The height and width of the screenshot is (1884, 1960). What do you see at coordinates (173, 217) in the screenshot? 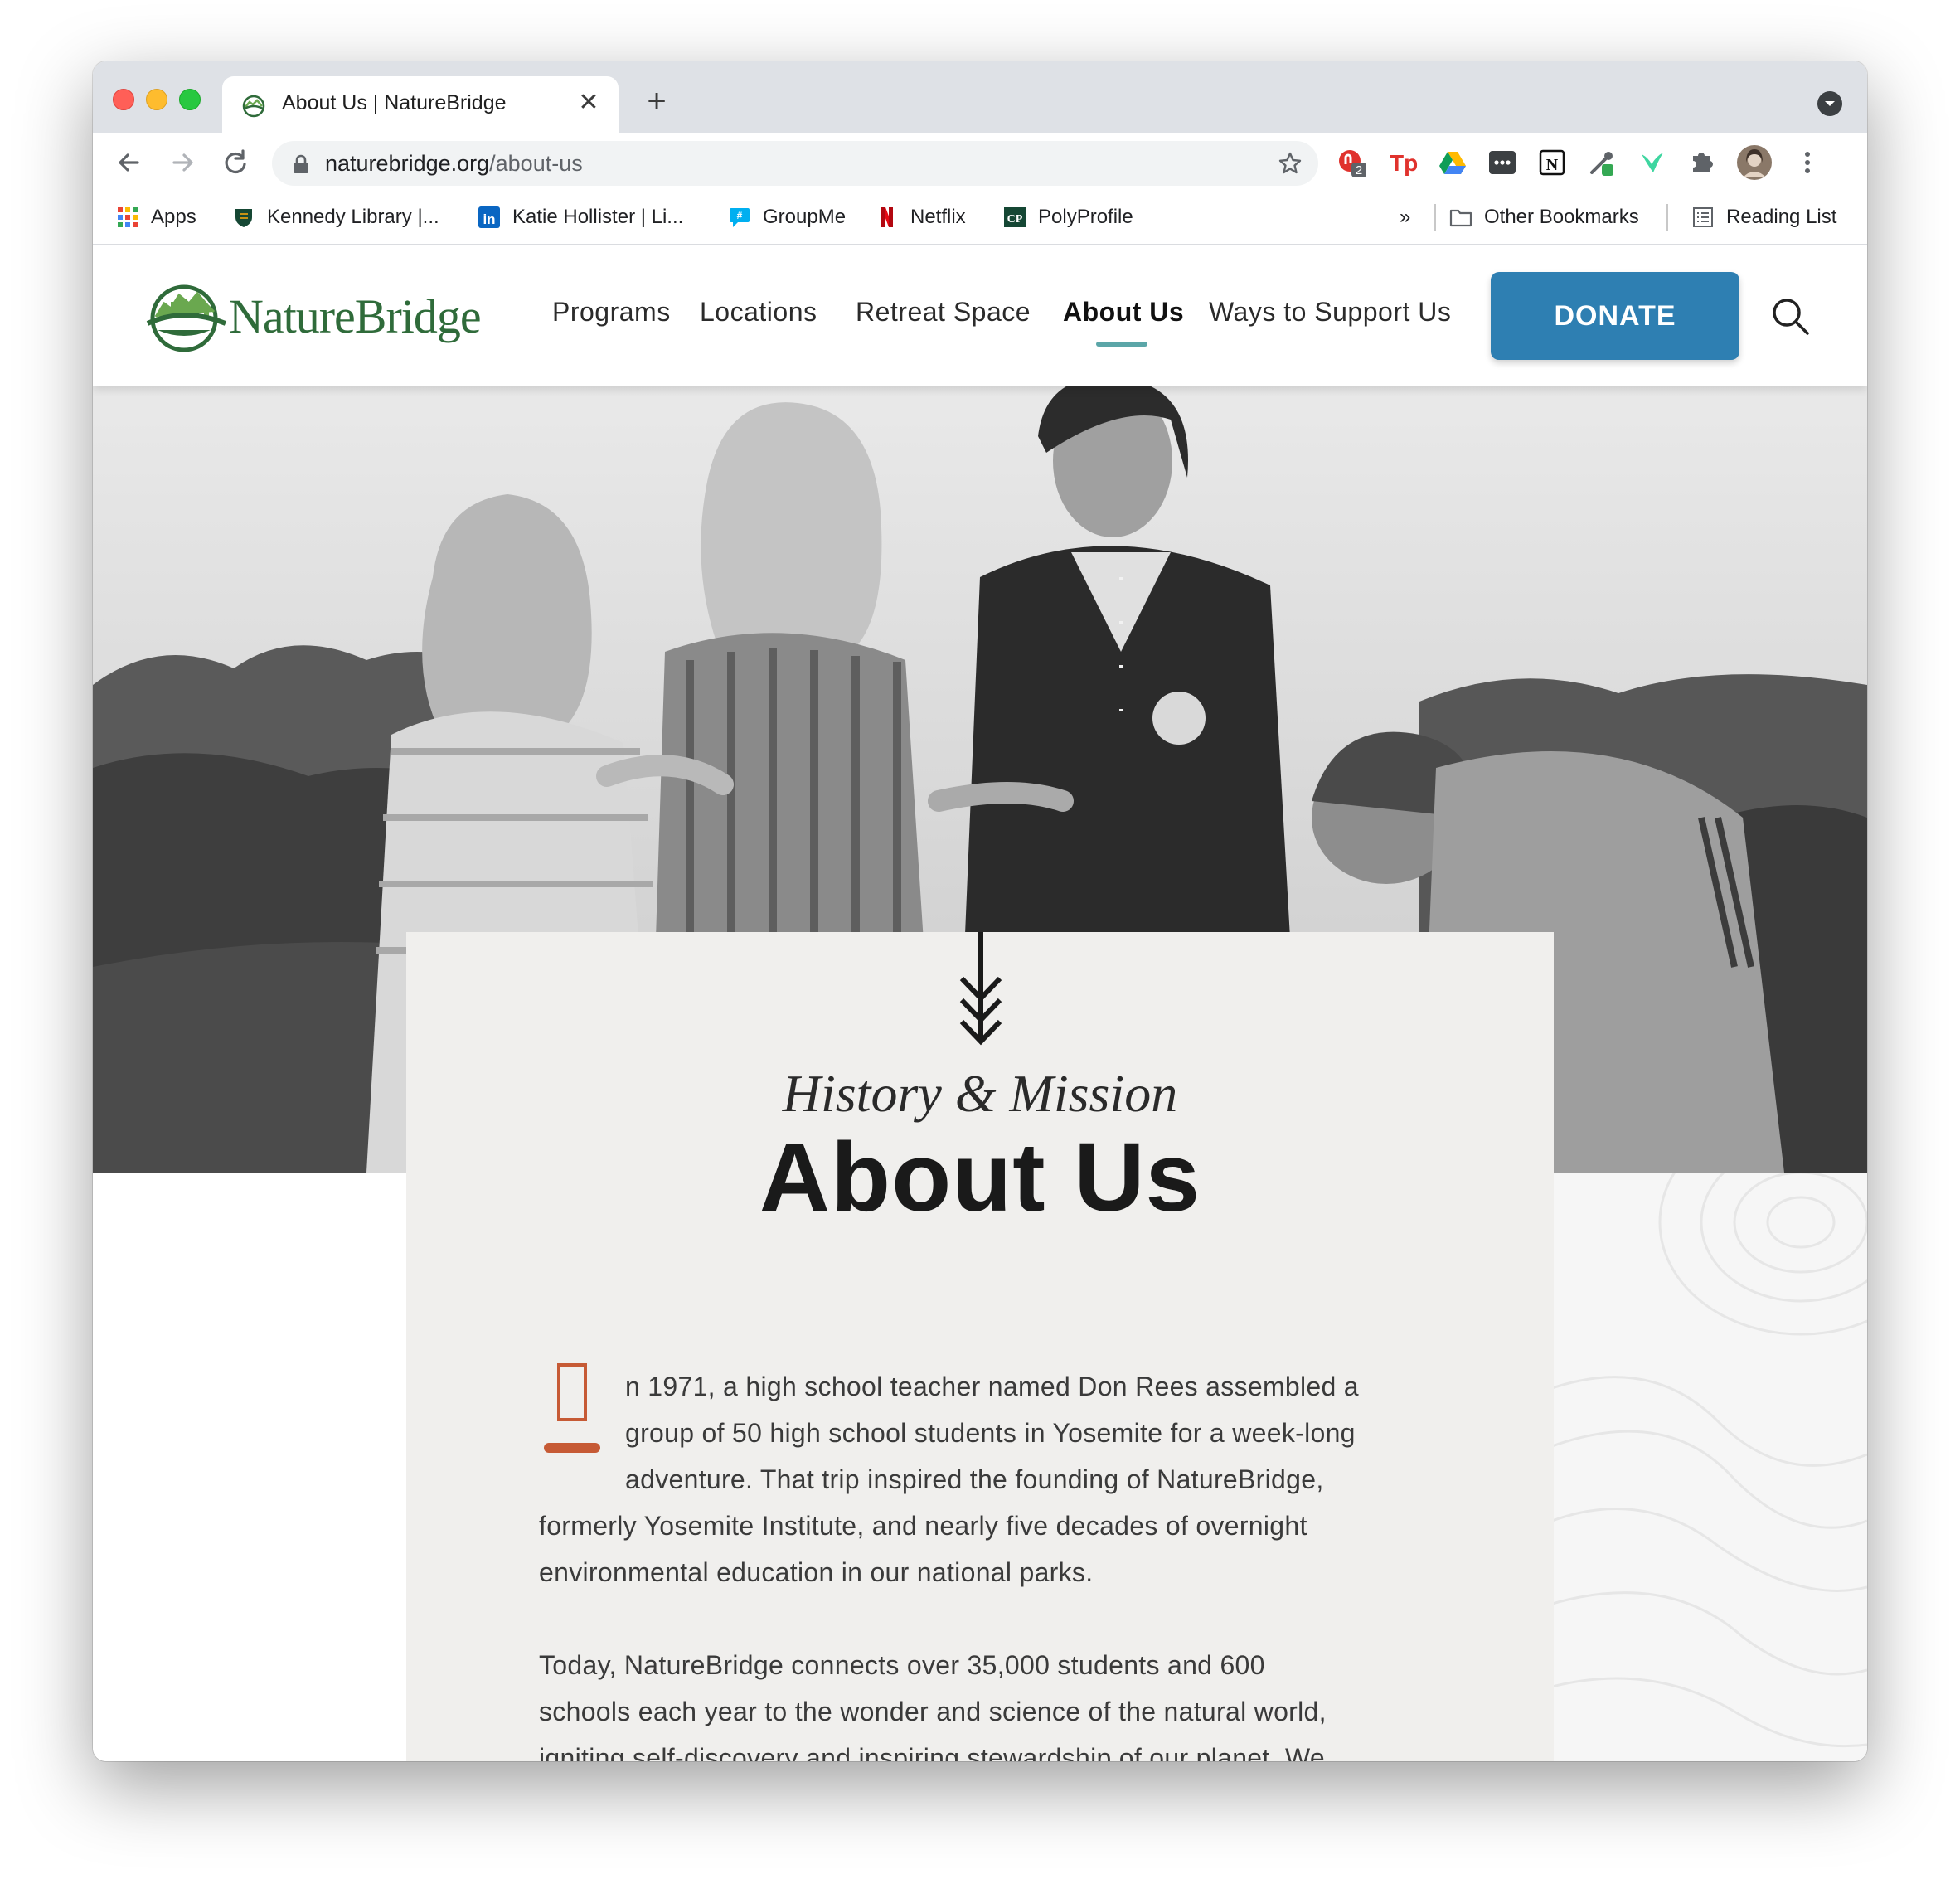
I see `bookmark-label: Apps` at bounding box center [173, 217].